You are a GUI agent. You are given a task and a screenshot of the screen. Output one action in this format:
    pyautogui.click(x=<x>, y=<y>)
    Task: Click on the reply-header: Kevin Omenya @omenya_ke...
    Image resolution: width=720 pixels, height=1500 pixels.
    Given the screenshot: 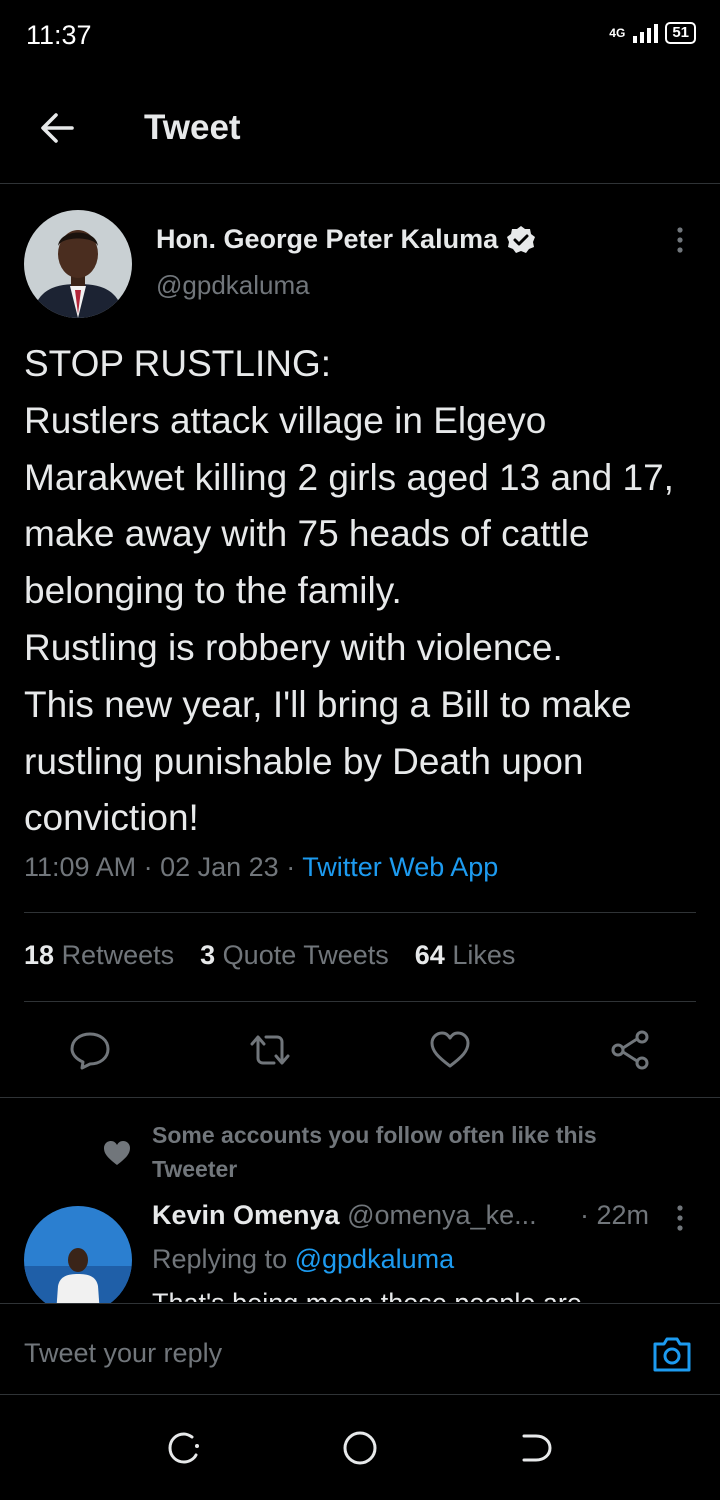 What is the action you would take?
    pyautogui.click(x=344, y=1215)
    